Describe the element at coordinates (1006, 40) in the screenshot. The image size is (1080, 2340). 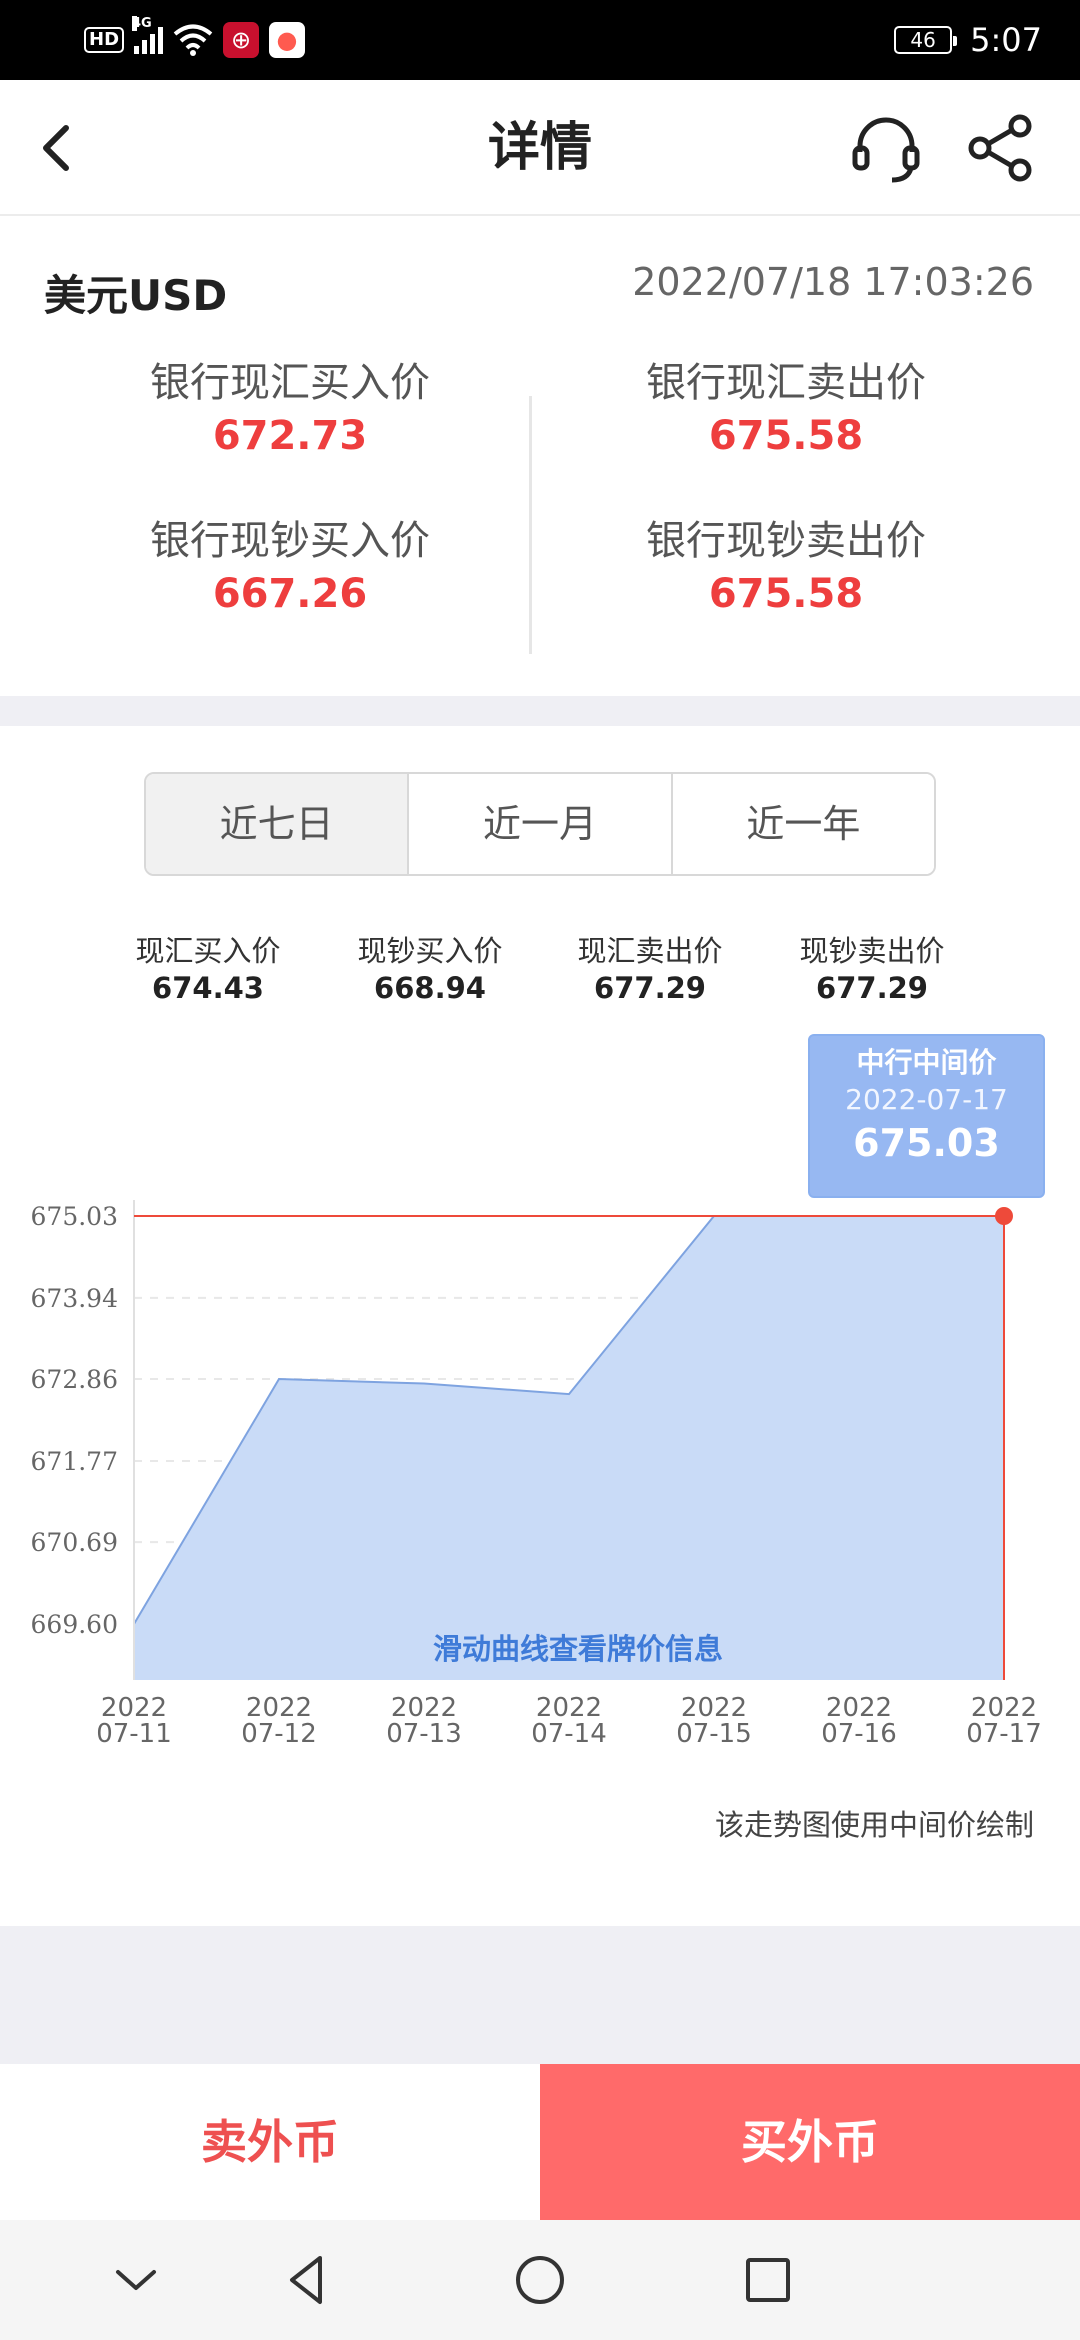
I see `clock: 5:07` at that location.